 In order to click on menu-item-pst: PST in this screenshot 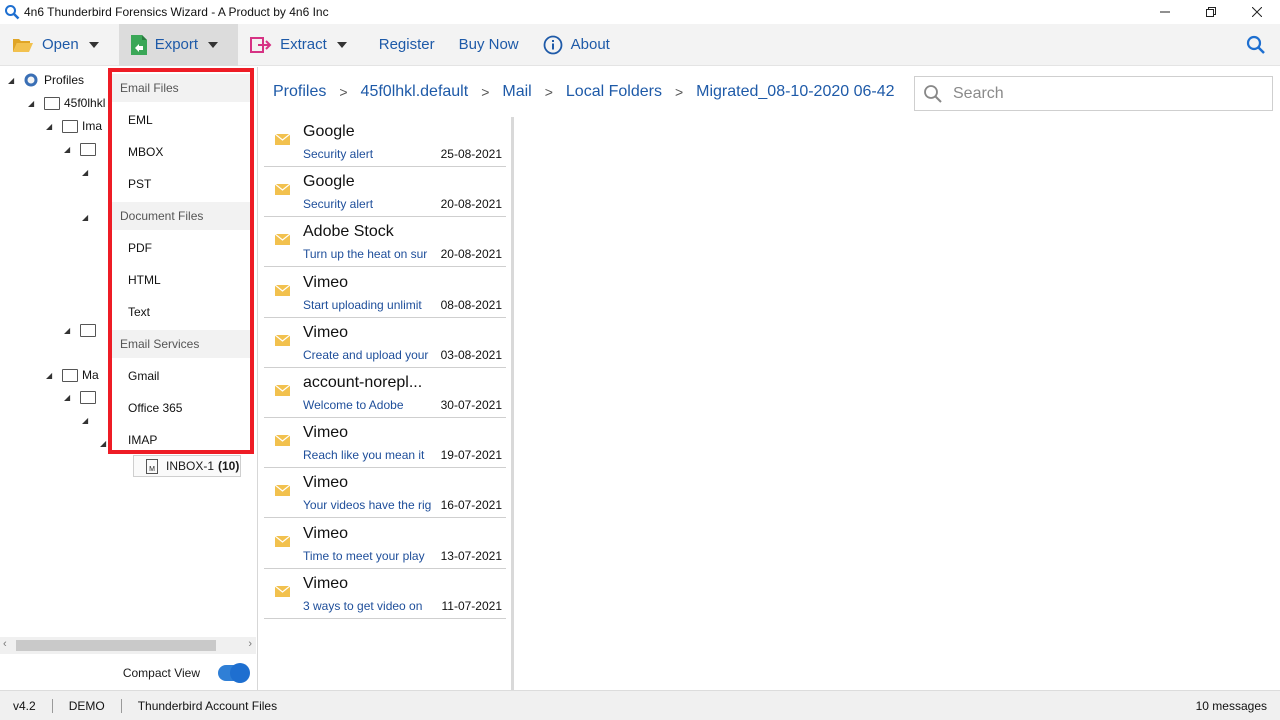, I will do `click(181, 184)`.